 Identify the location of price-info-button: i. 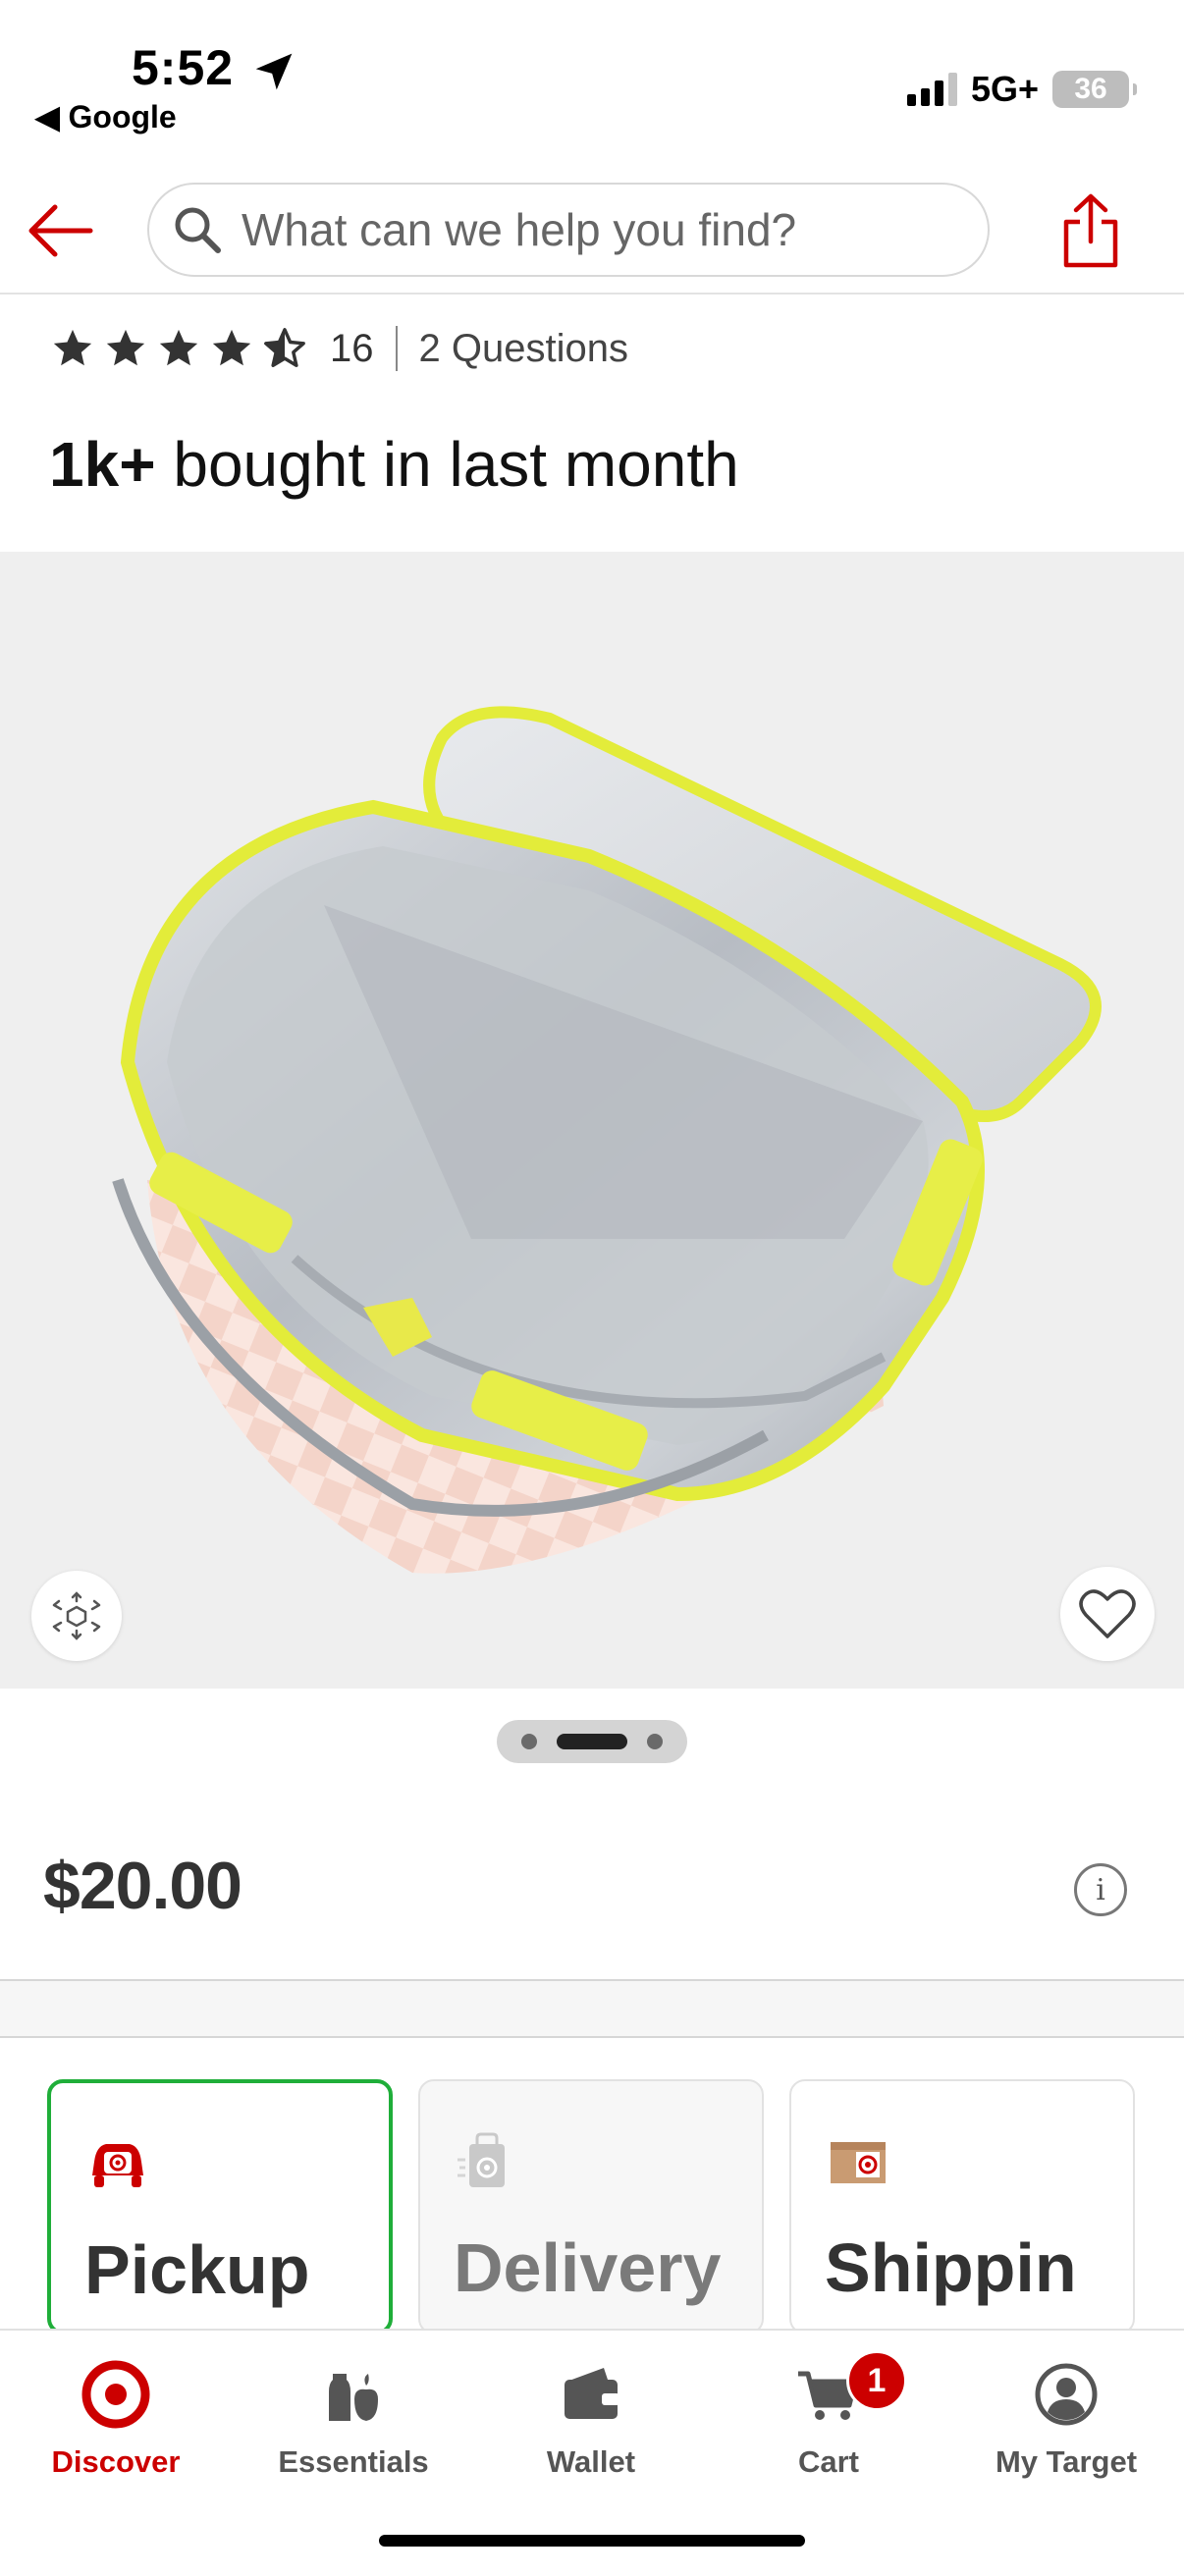
(1100, 1889).